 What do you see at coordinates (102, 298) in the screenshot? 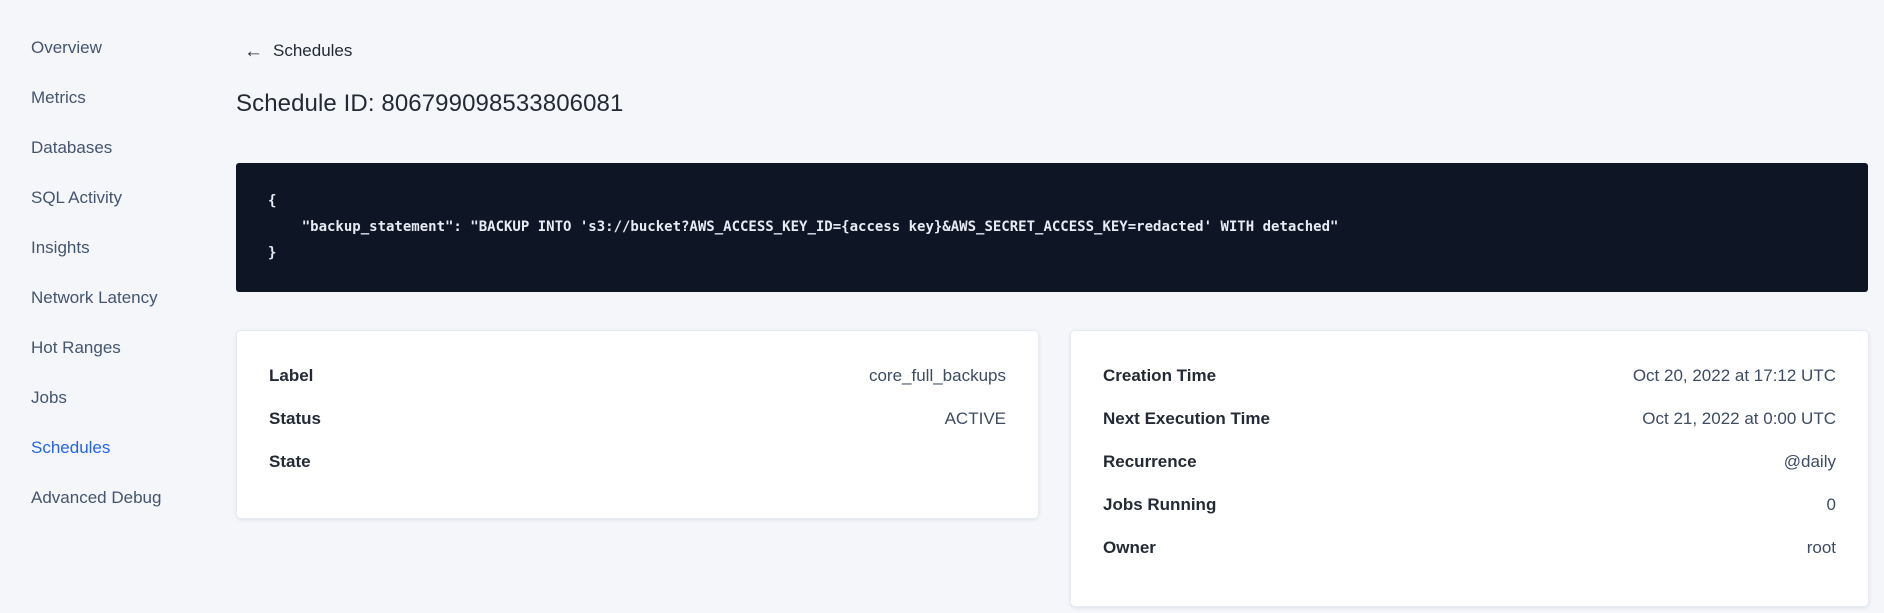
I see `sidebar-item: Network Latency` at bounding box center [102, 298].